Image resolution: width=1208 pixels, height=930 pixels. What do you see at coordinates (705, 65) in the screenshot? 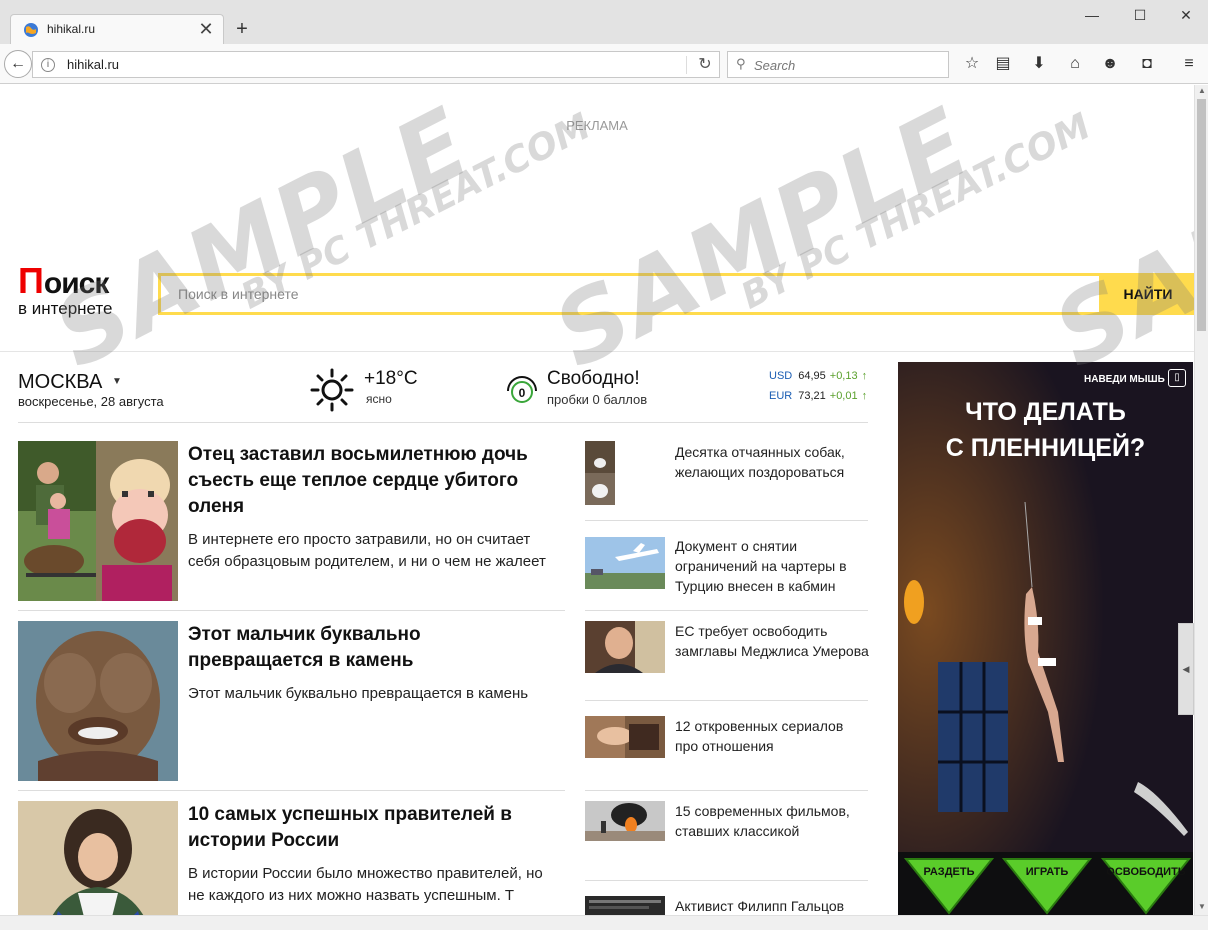
I see `reload-icon: ↻` at bounding box center [705, 65].